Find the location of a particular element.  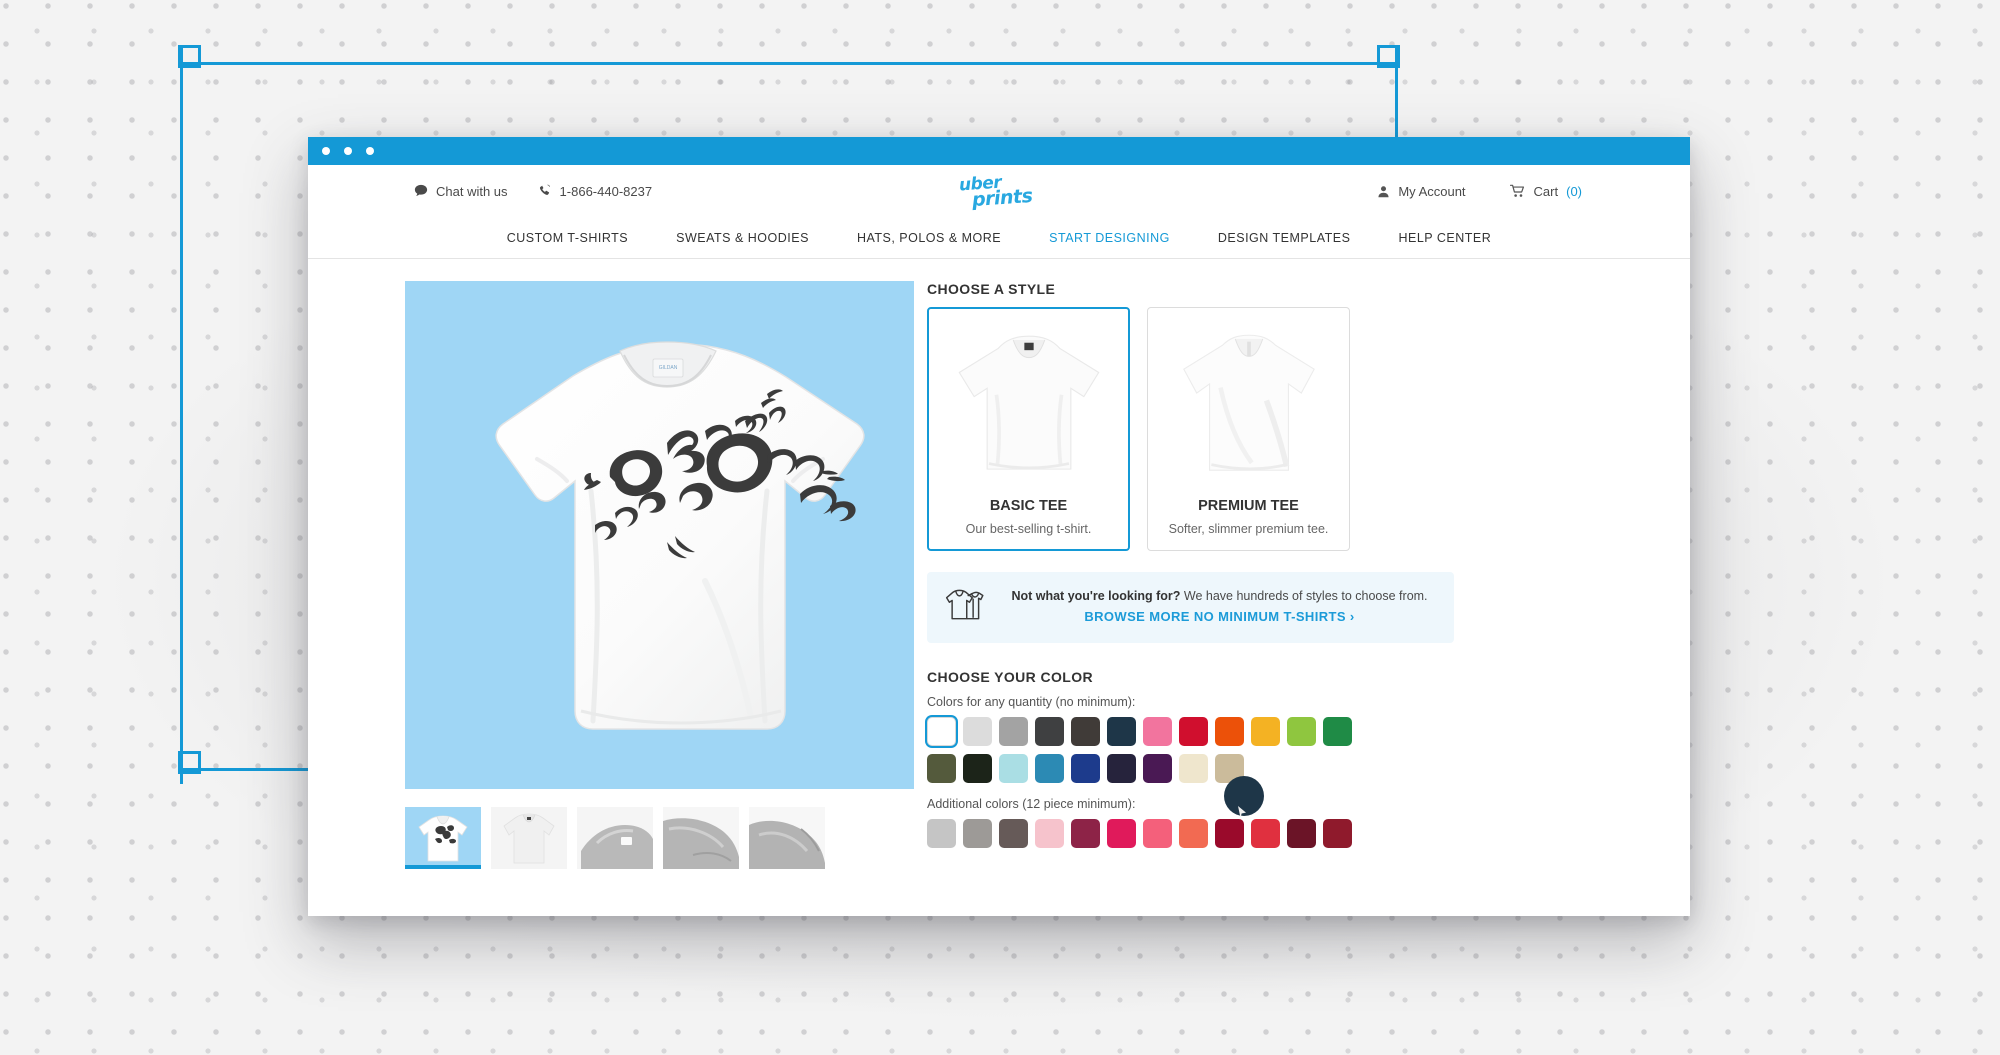

browser-titlebar is located at coordinates (999, 151).